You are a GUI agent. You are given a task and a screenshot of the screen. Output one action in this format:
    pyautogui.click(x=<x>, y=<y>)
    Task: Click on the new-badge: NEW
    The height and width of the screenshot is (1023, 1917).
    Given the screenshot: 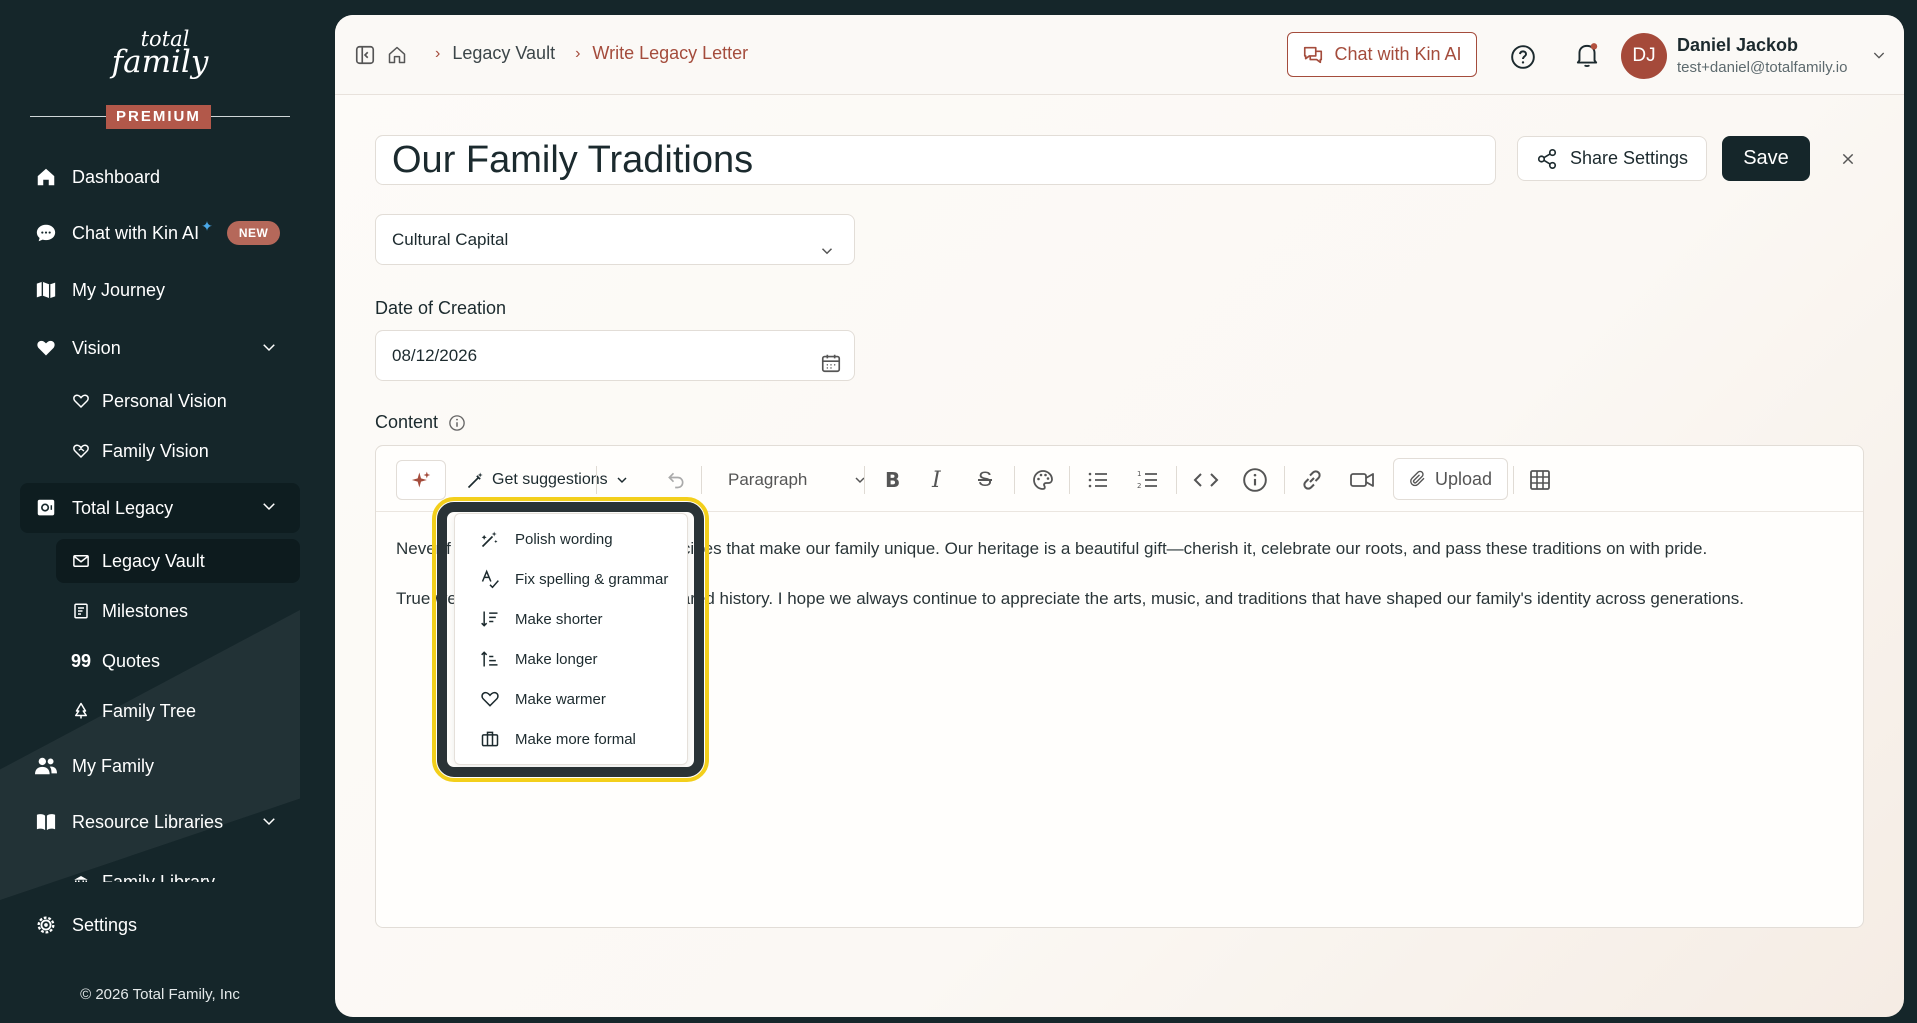 What is the action you would take?
    pyautogui.click(x=253, y=233)
    